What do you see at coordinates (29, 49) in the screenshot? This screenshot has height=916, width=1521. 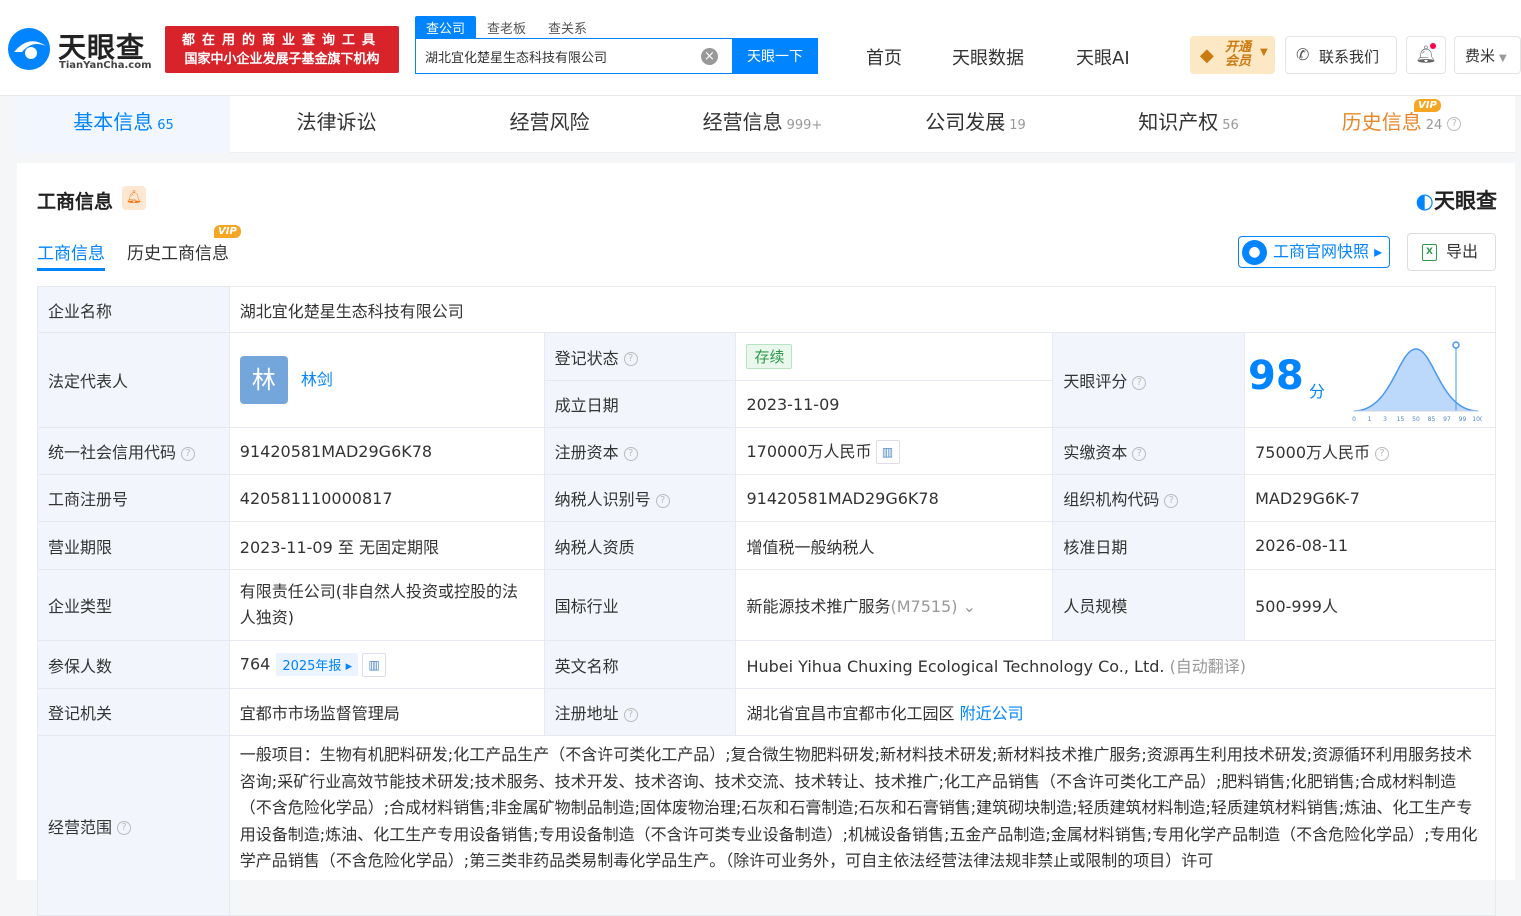 I see `logo-eye-icon` at bounding box center [29, 49].